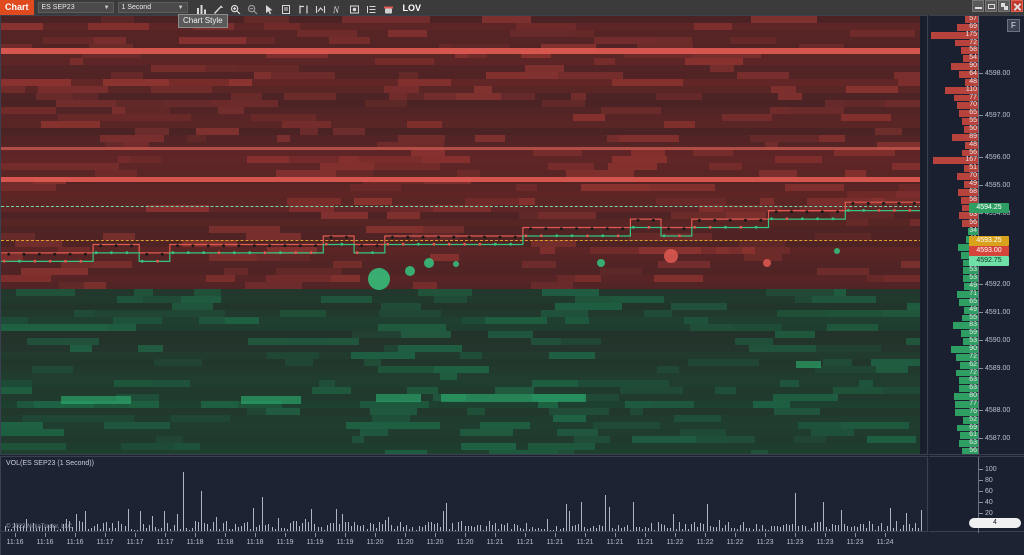 This screenshot has height=555, width=1024. What do you see at coordinates (286, 8) in the screenshot?
I see `data-box-icon` at bounding box center [286, 8].